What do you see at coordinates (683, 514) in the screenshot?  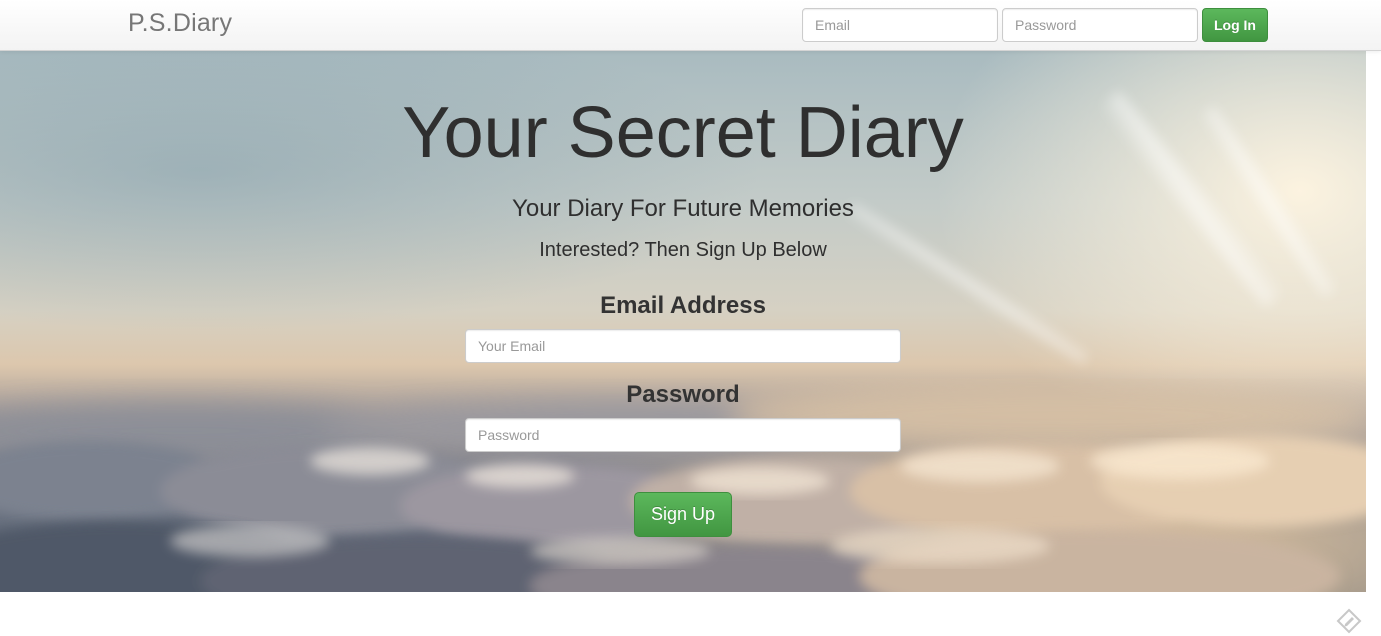 I see `signup-button: Sign Up` at bounding box center [683, 514].